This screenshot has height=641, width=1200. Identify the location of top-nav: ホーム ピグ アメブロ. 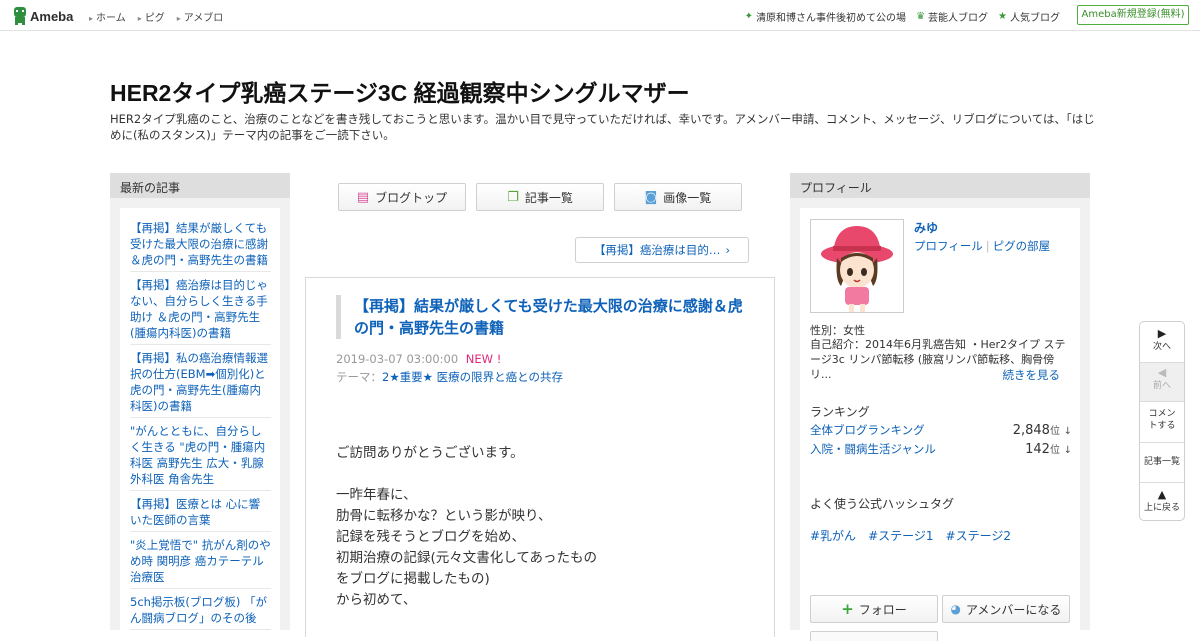
(156, 16).